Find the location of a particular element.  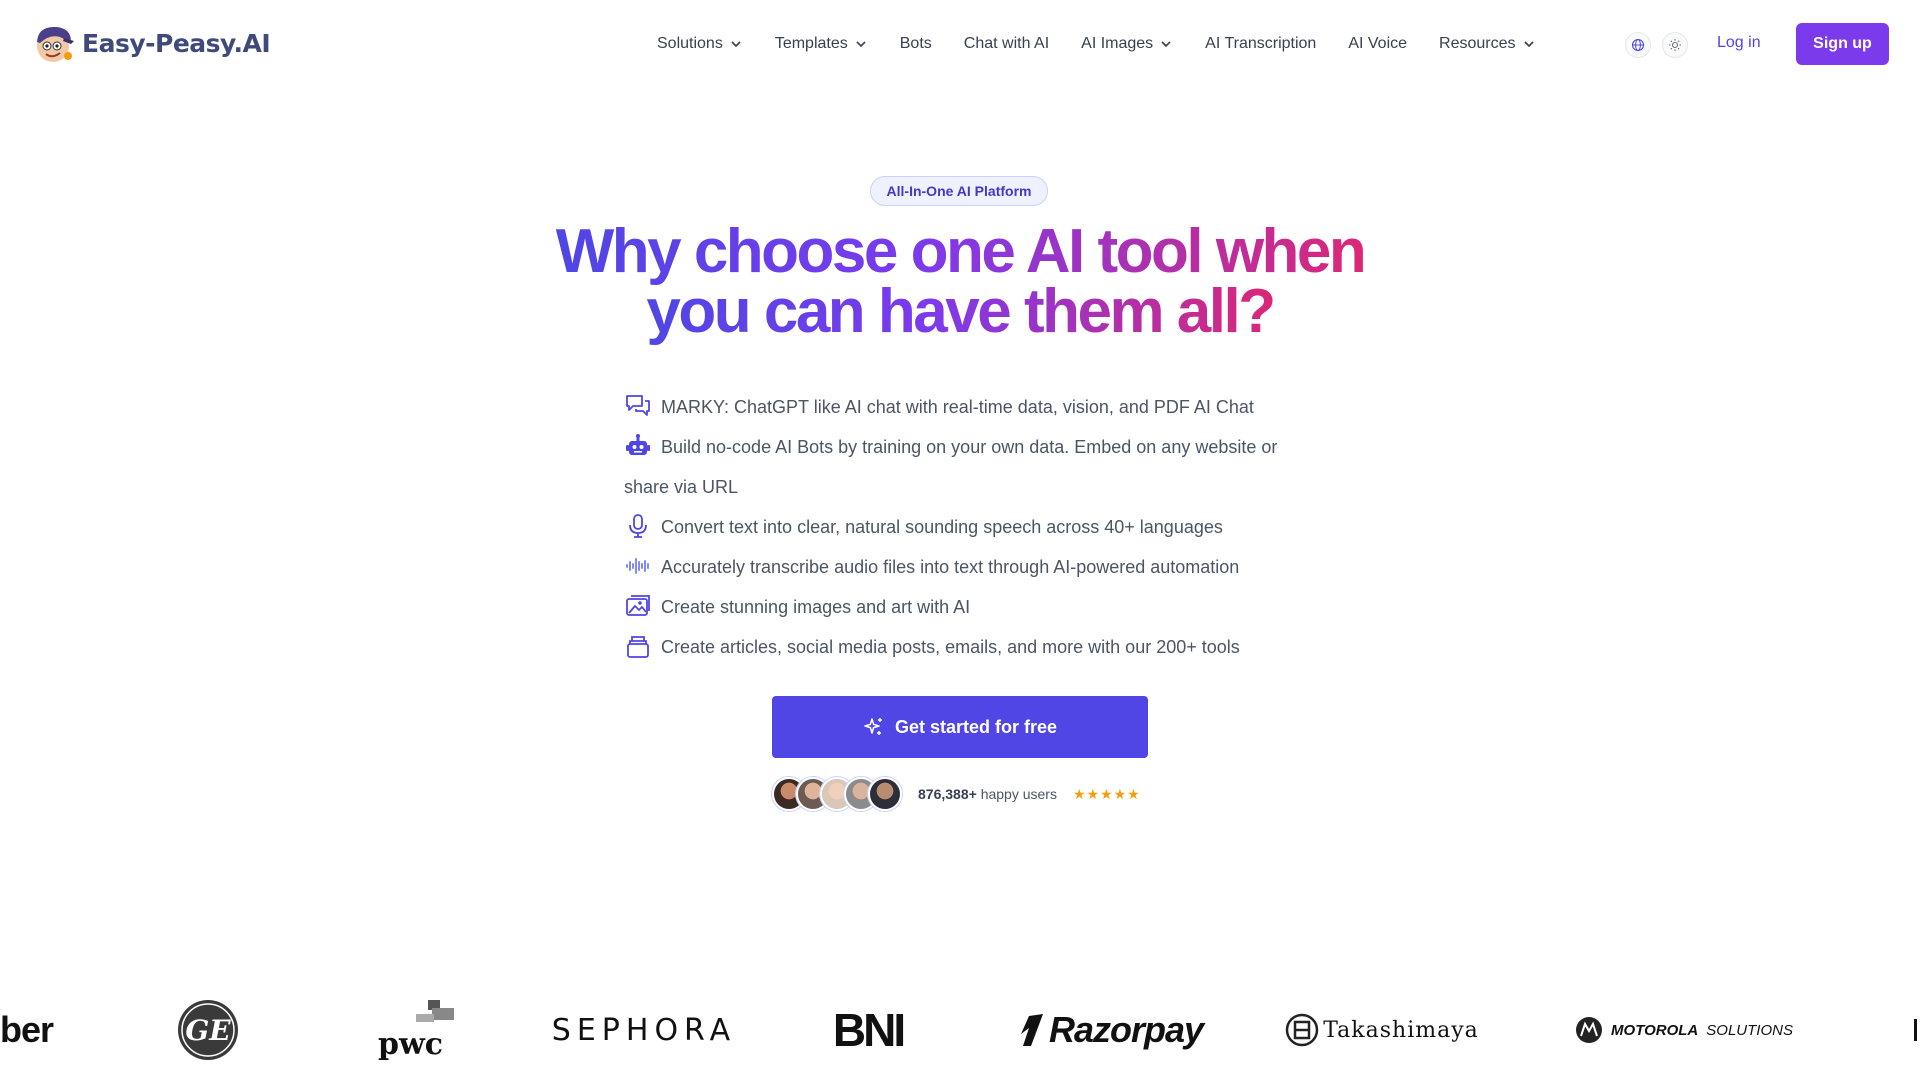

nav-ai-transcription: AI Transcription is located at coordinates (1260, 44).